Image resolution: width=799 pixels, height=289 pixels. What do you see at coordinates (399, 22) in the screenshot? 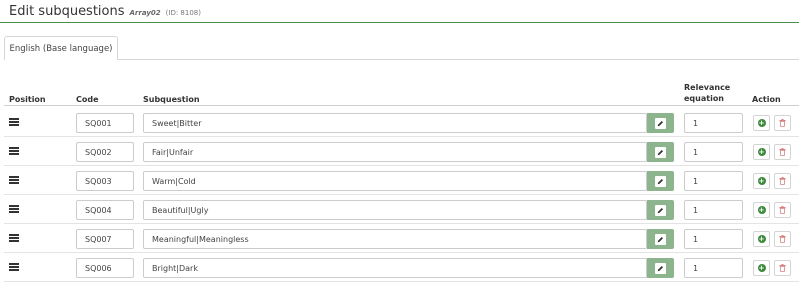
I see `header-divider` at bounding box center [399, 22].